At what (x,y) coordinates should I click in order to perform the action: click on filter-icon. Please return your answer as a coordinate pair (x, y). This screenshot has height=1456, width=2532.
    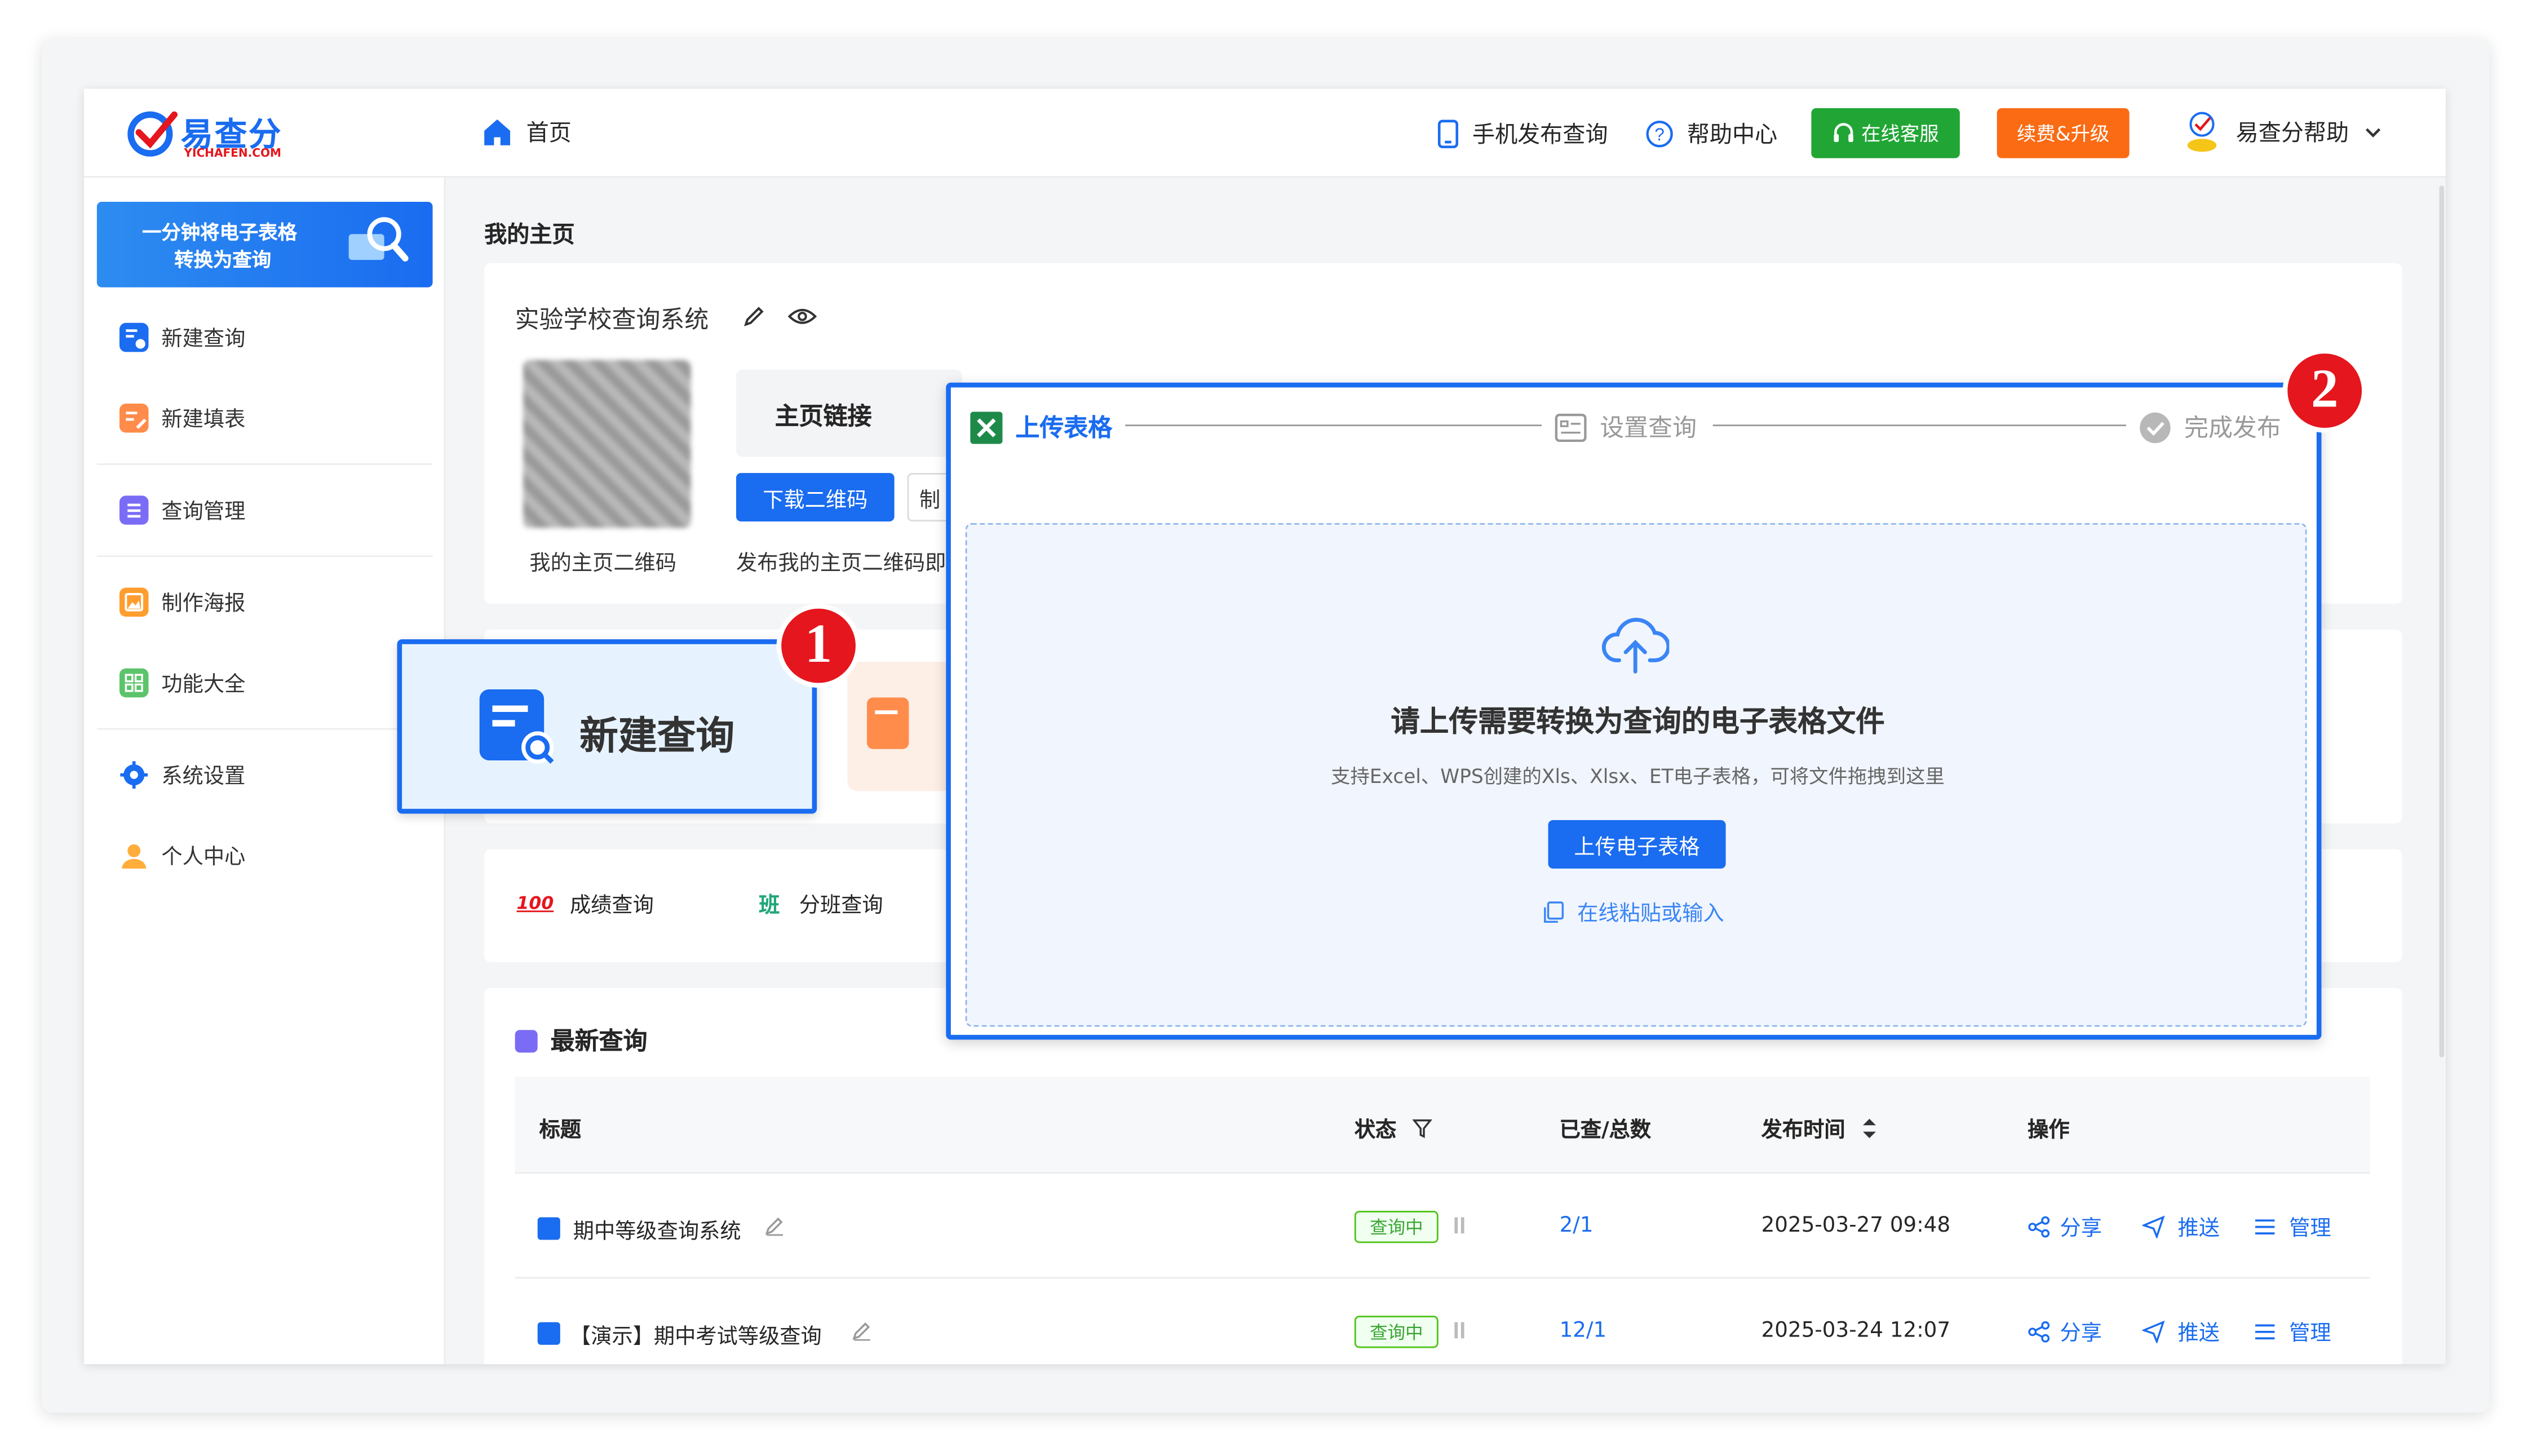
    Looking at the image, I should click on (1422, 1128).